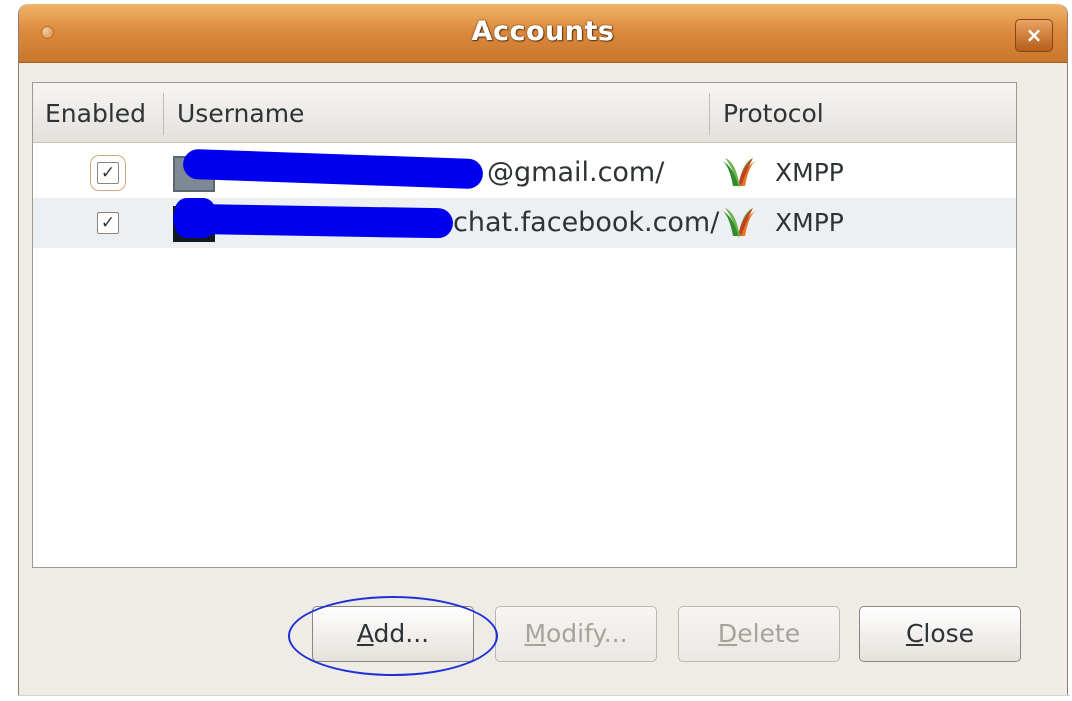  I want to click on table-row: ✓ @gmail.com/ XMPP, so click(524, 173).